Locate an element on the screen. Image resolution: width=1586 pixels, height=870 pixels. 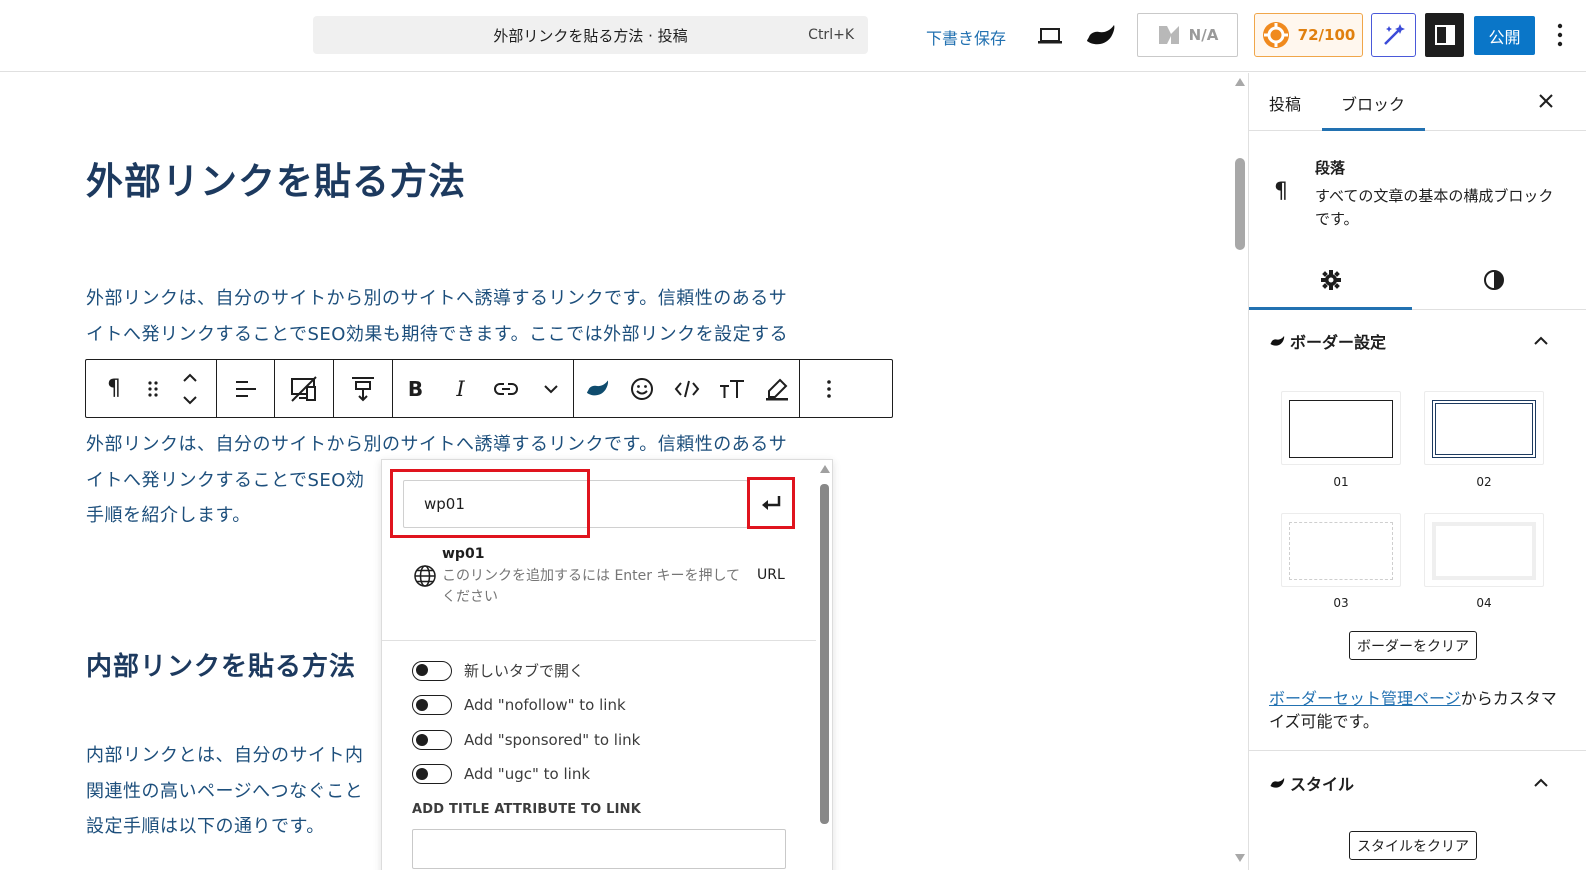
command-palette-button: 外部リンクを貼る方法 · 投稿 Ctrl+K is located at coordinates (590, 35).